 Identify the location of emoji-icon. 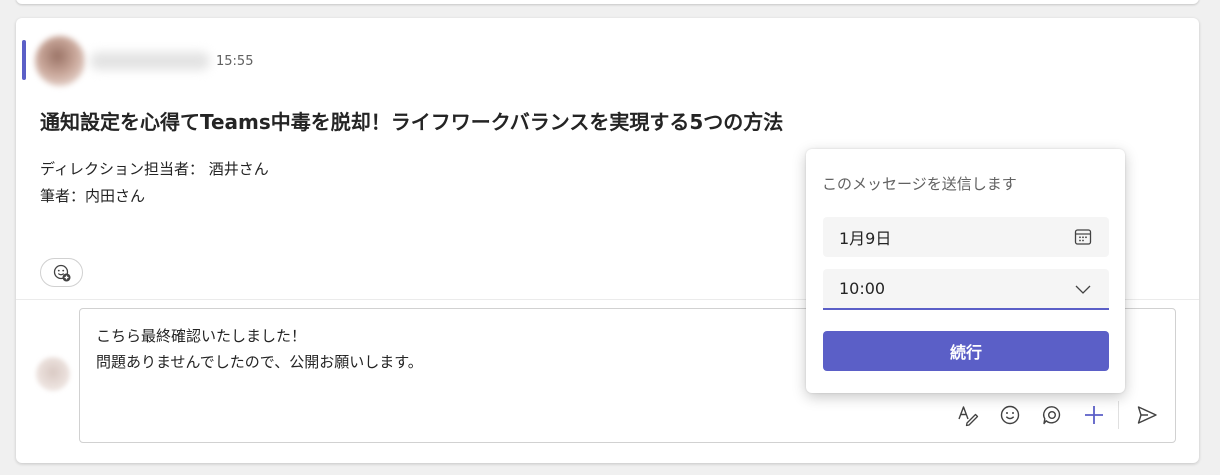
(1010, 415).